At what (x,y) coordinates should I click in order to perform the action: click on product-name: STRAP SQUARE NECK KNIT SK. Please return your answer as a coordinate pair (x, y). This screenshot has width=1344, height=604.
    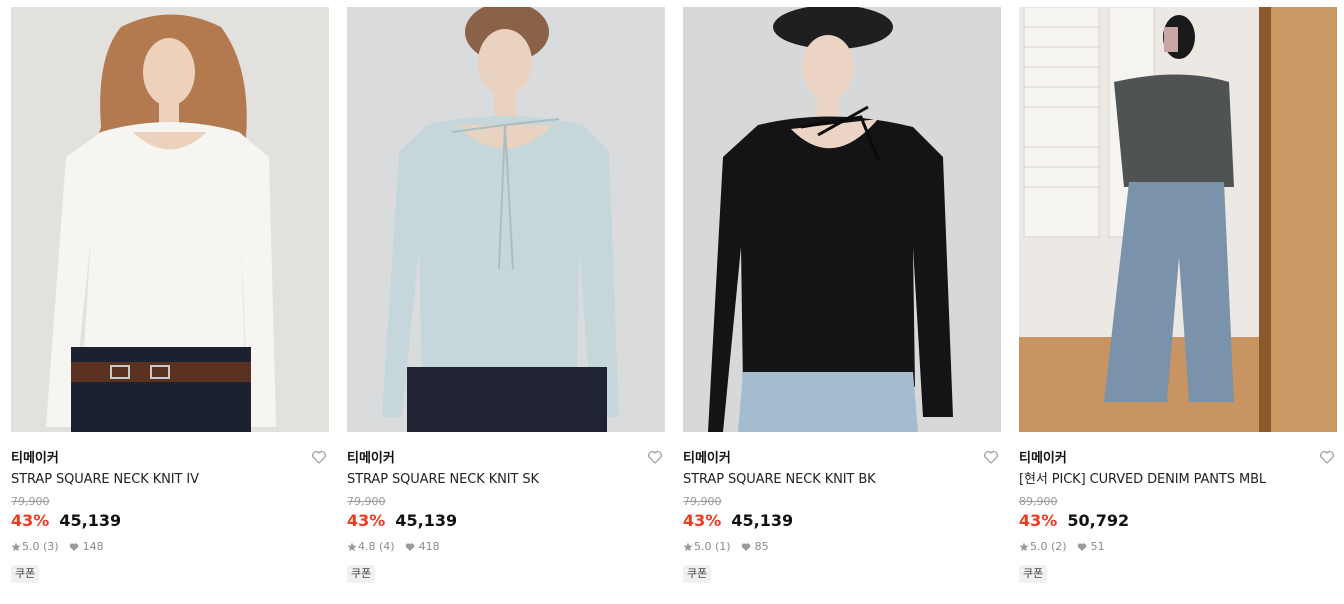
    Looking at the image, I should click on (506, 480).